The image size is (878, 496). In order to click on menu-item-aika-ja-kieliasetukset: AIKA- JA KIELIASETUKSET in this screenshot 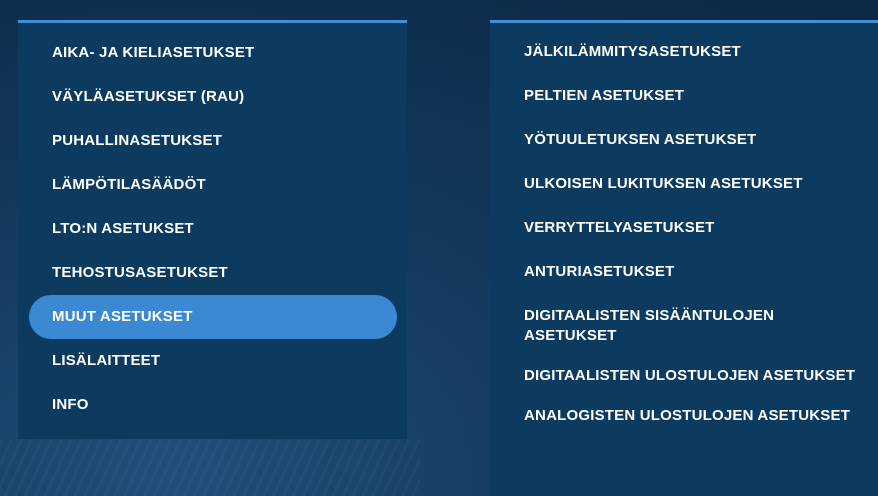, I will do `click(212, 64)`.